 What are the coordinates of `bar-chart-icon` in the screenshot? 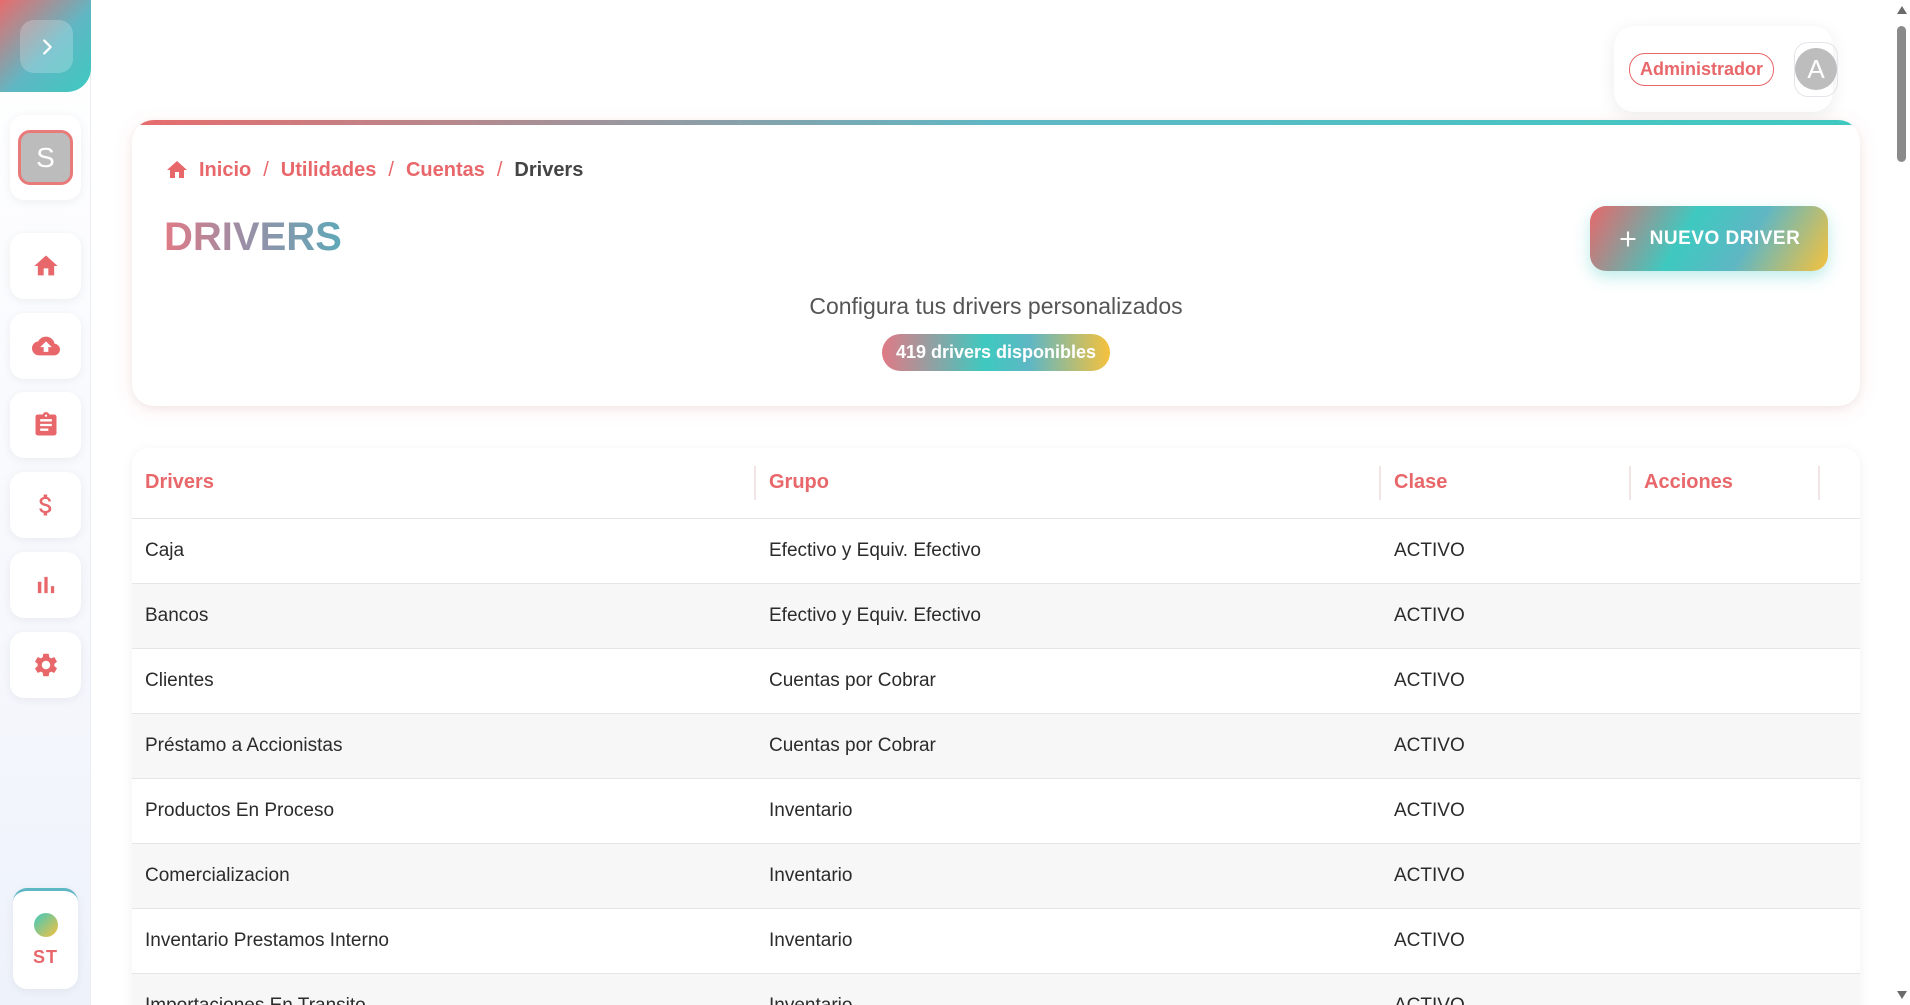 It's located at (45, 585).